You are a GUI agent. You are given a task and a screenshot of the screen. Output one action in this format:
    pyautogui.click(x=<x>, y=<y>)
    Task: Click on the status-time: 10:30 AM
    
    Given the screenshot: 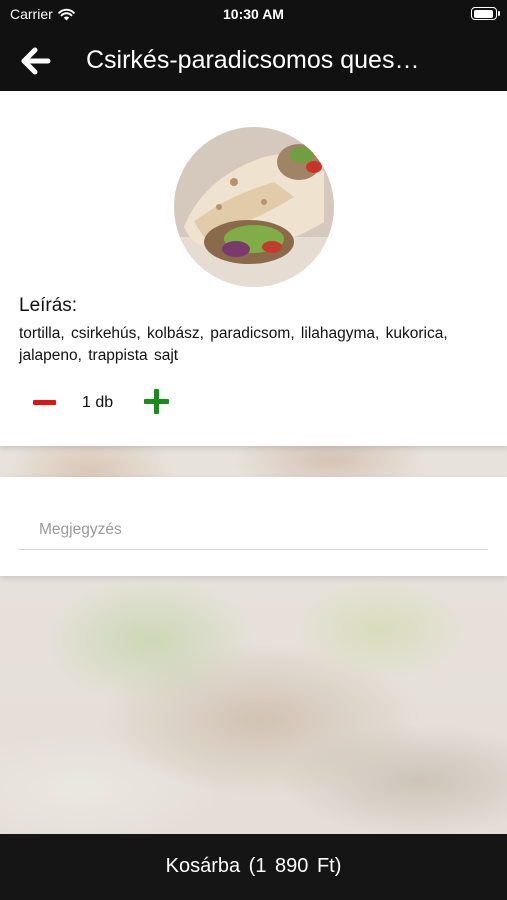 What is the action you would take?
    pyautogui.click(x=253, y=14)
    